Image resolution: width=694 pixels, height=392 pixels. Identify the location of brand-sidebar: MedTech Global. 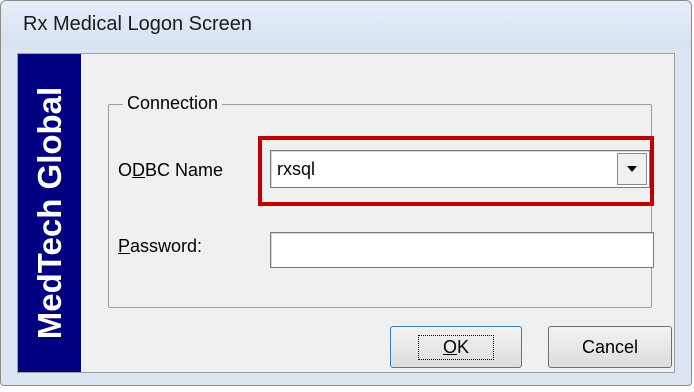
(50, 213).